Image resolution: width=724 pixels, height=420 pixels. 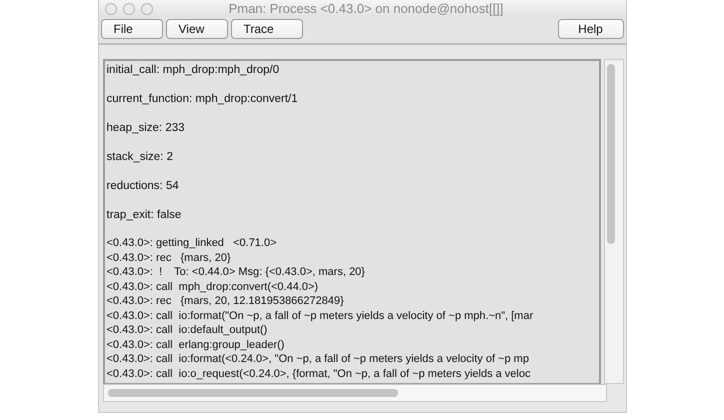 I want to click on trace-line: <0.43.0>: rec {mars, 20, 12.181953866272849}, so click(x=225, y=301).